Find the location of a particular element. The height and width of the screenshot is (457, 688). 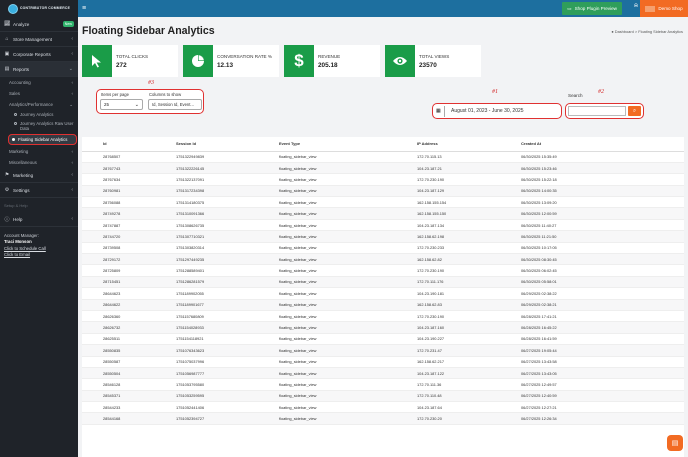

table-cell: 28739508 is located at coordinates (118, 248).